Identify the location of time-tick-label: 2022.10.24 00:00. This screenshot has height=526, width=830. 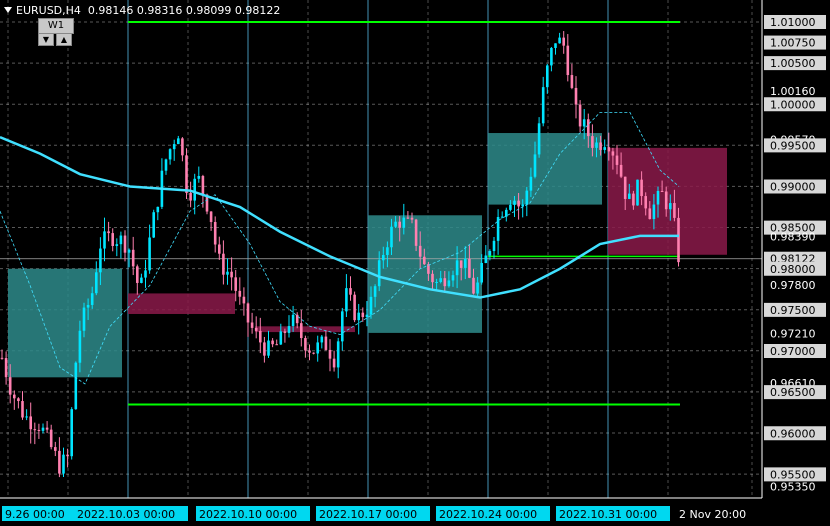
(488, 514).